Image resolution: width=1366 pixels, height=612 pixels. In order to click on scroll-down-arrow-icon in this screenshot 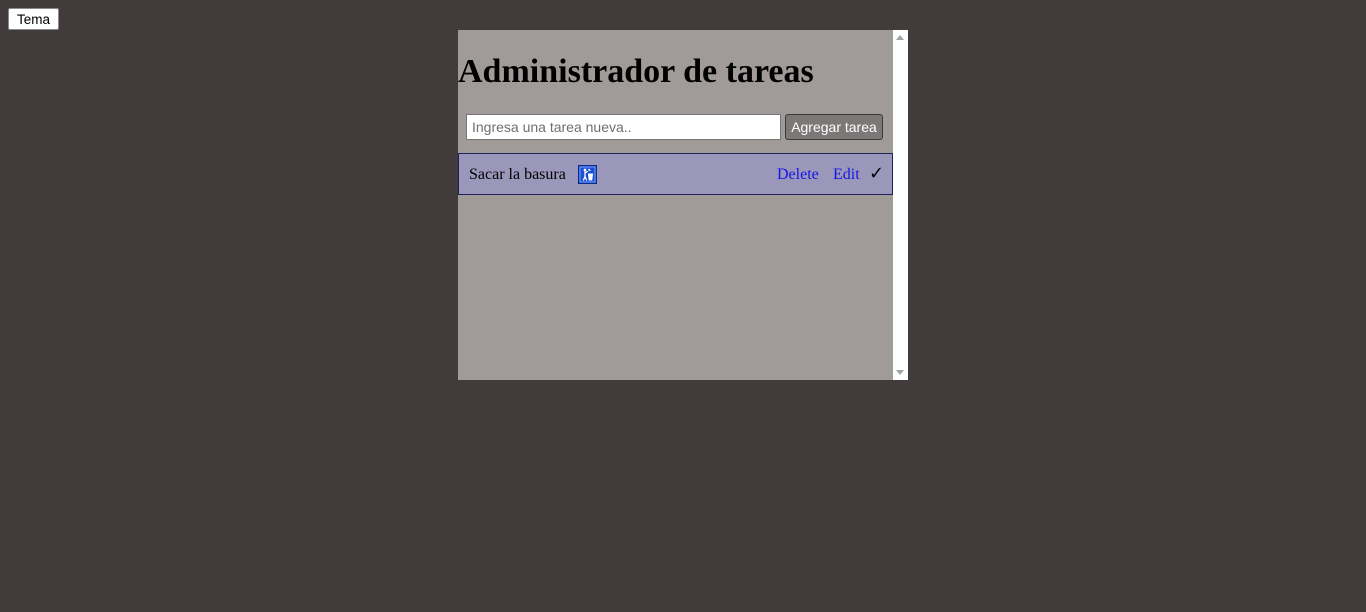, I will do `click(900, 372)`.